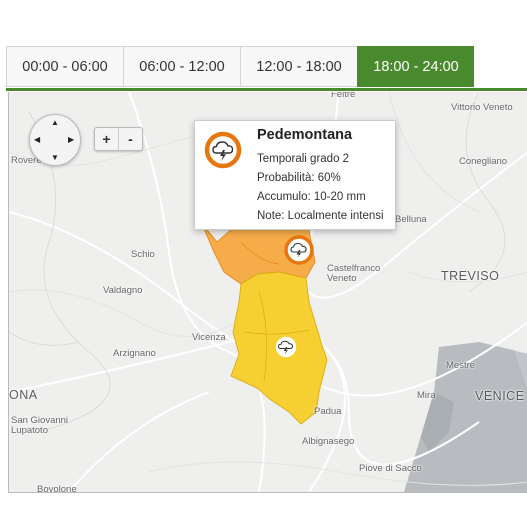 The height and width of the screenshot is (507, 527). I want to click on zoom-out-button: -, so click(130, 139).